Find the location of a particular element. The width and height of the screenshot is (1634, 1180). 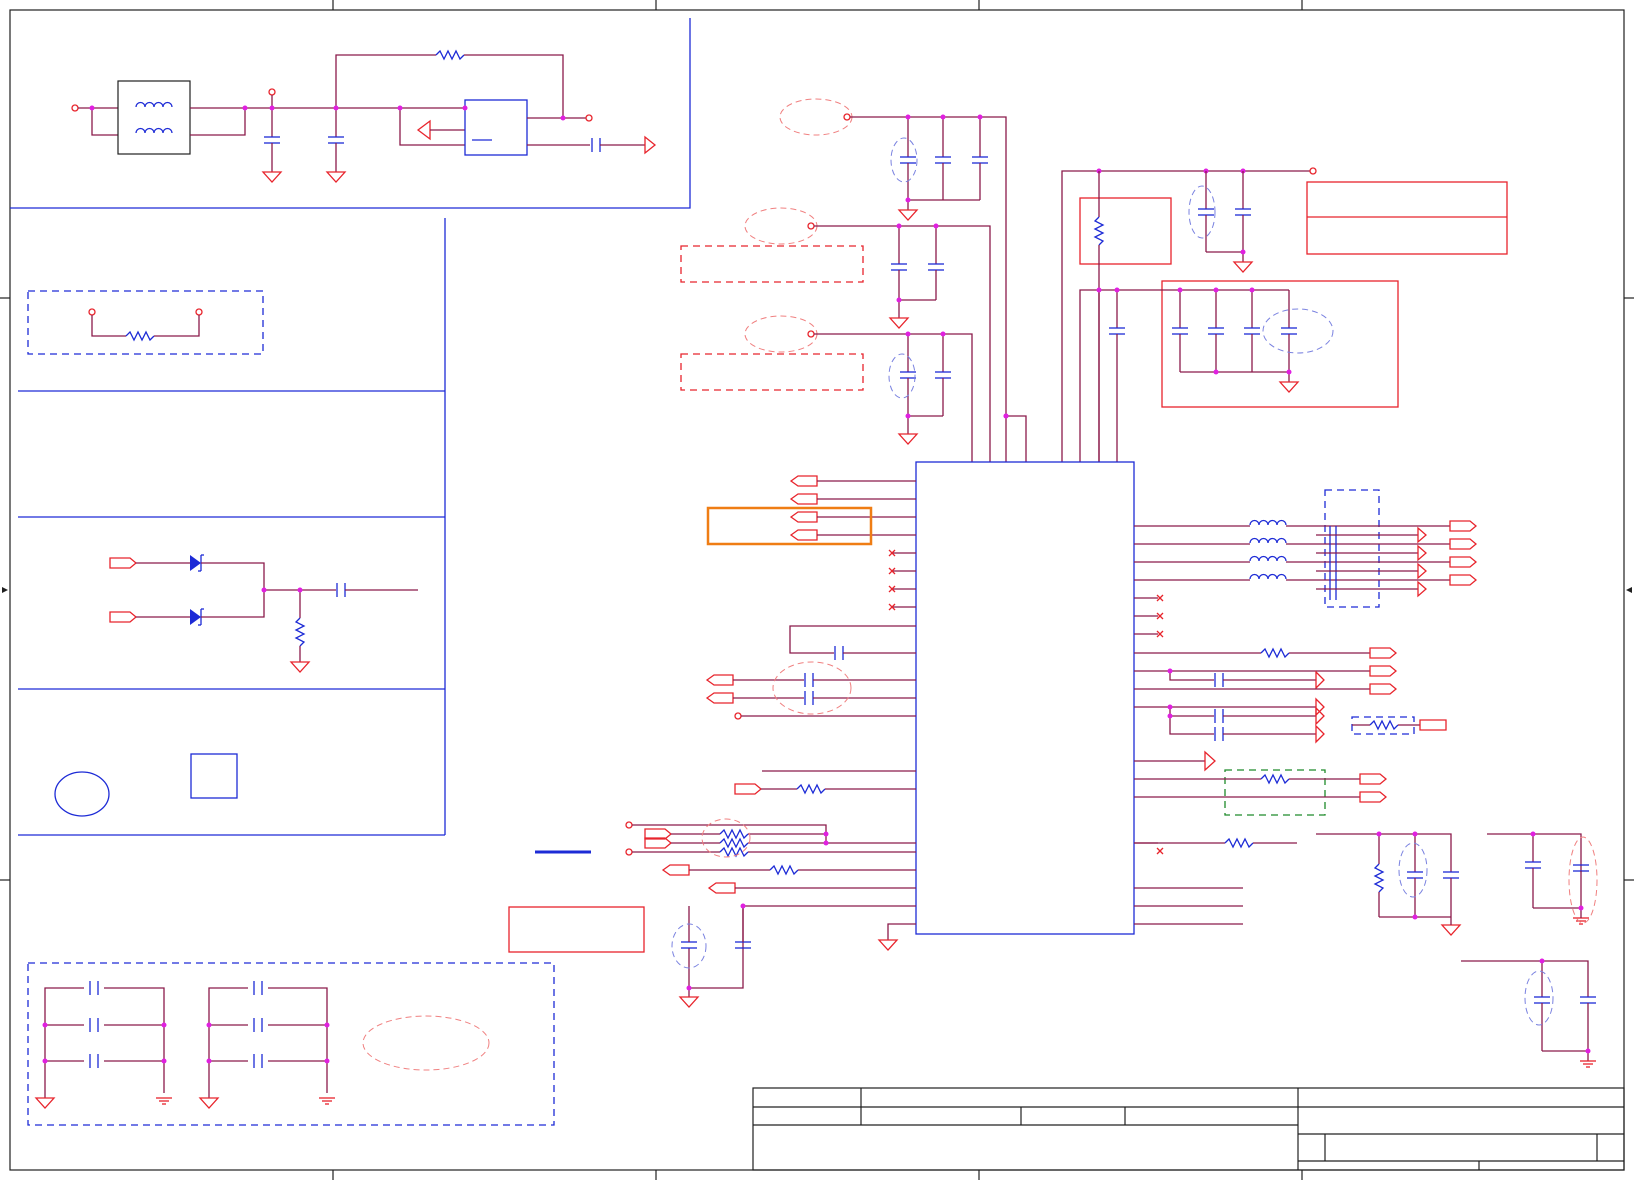

lower-right-caps is located at coordinates (1457, 949).